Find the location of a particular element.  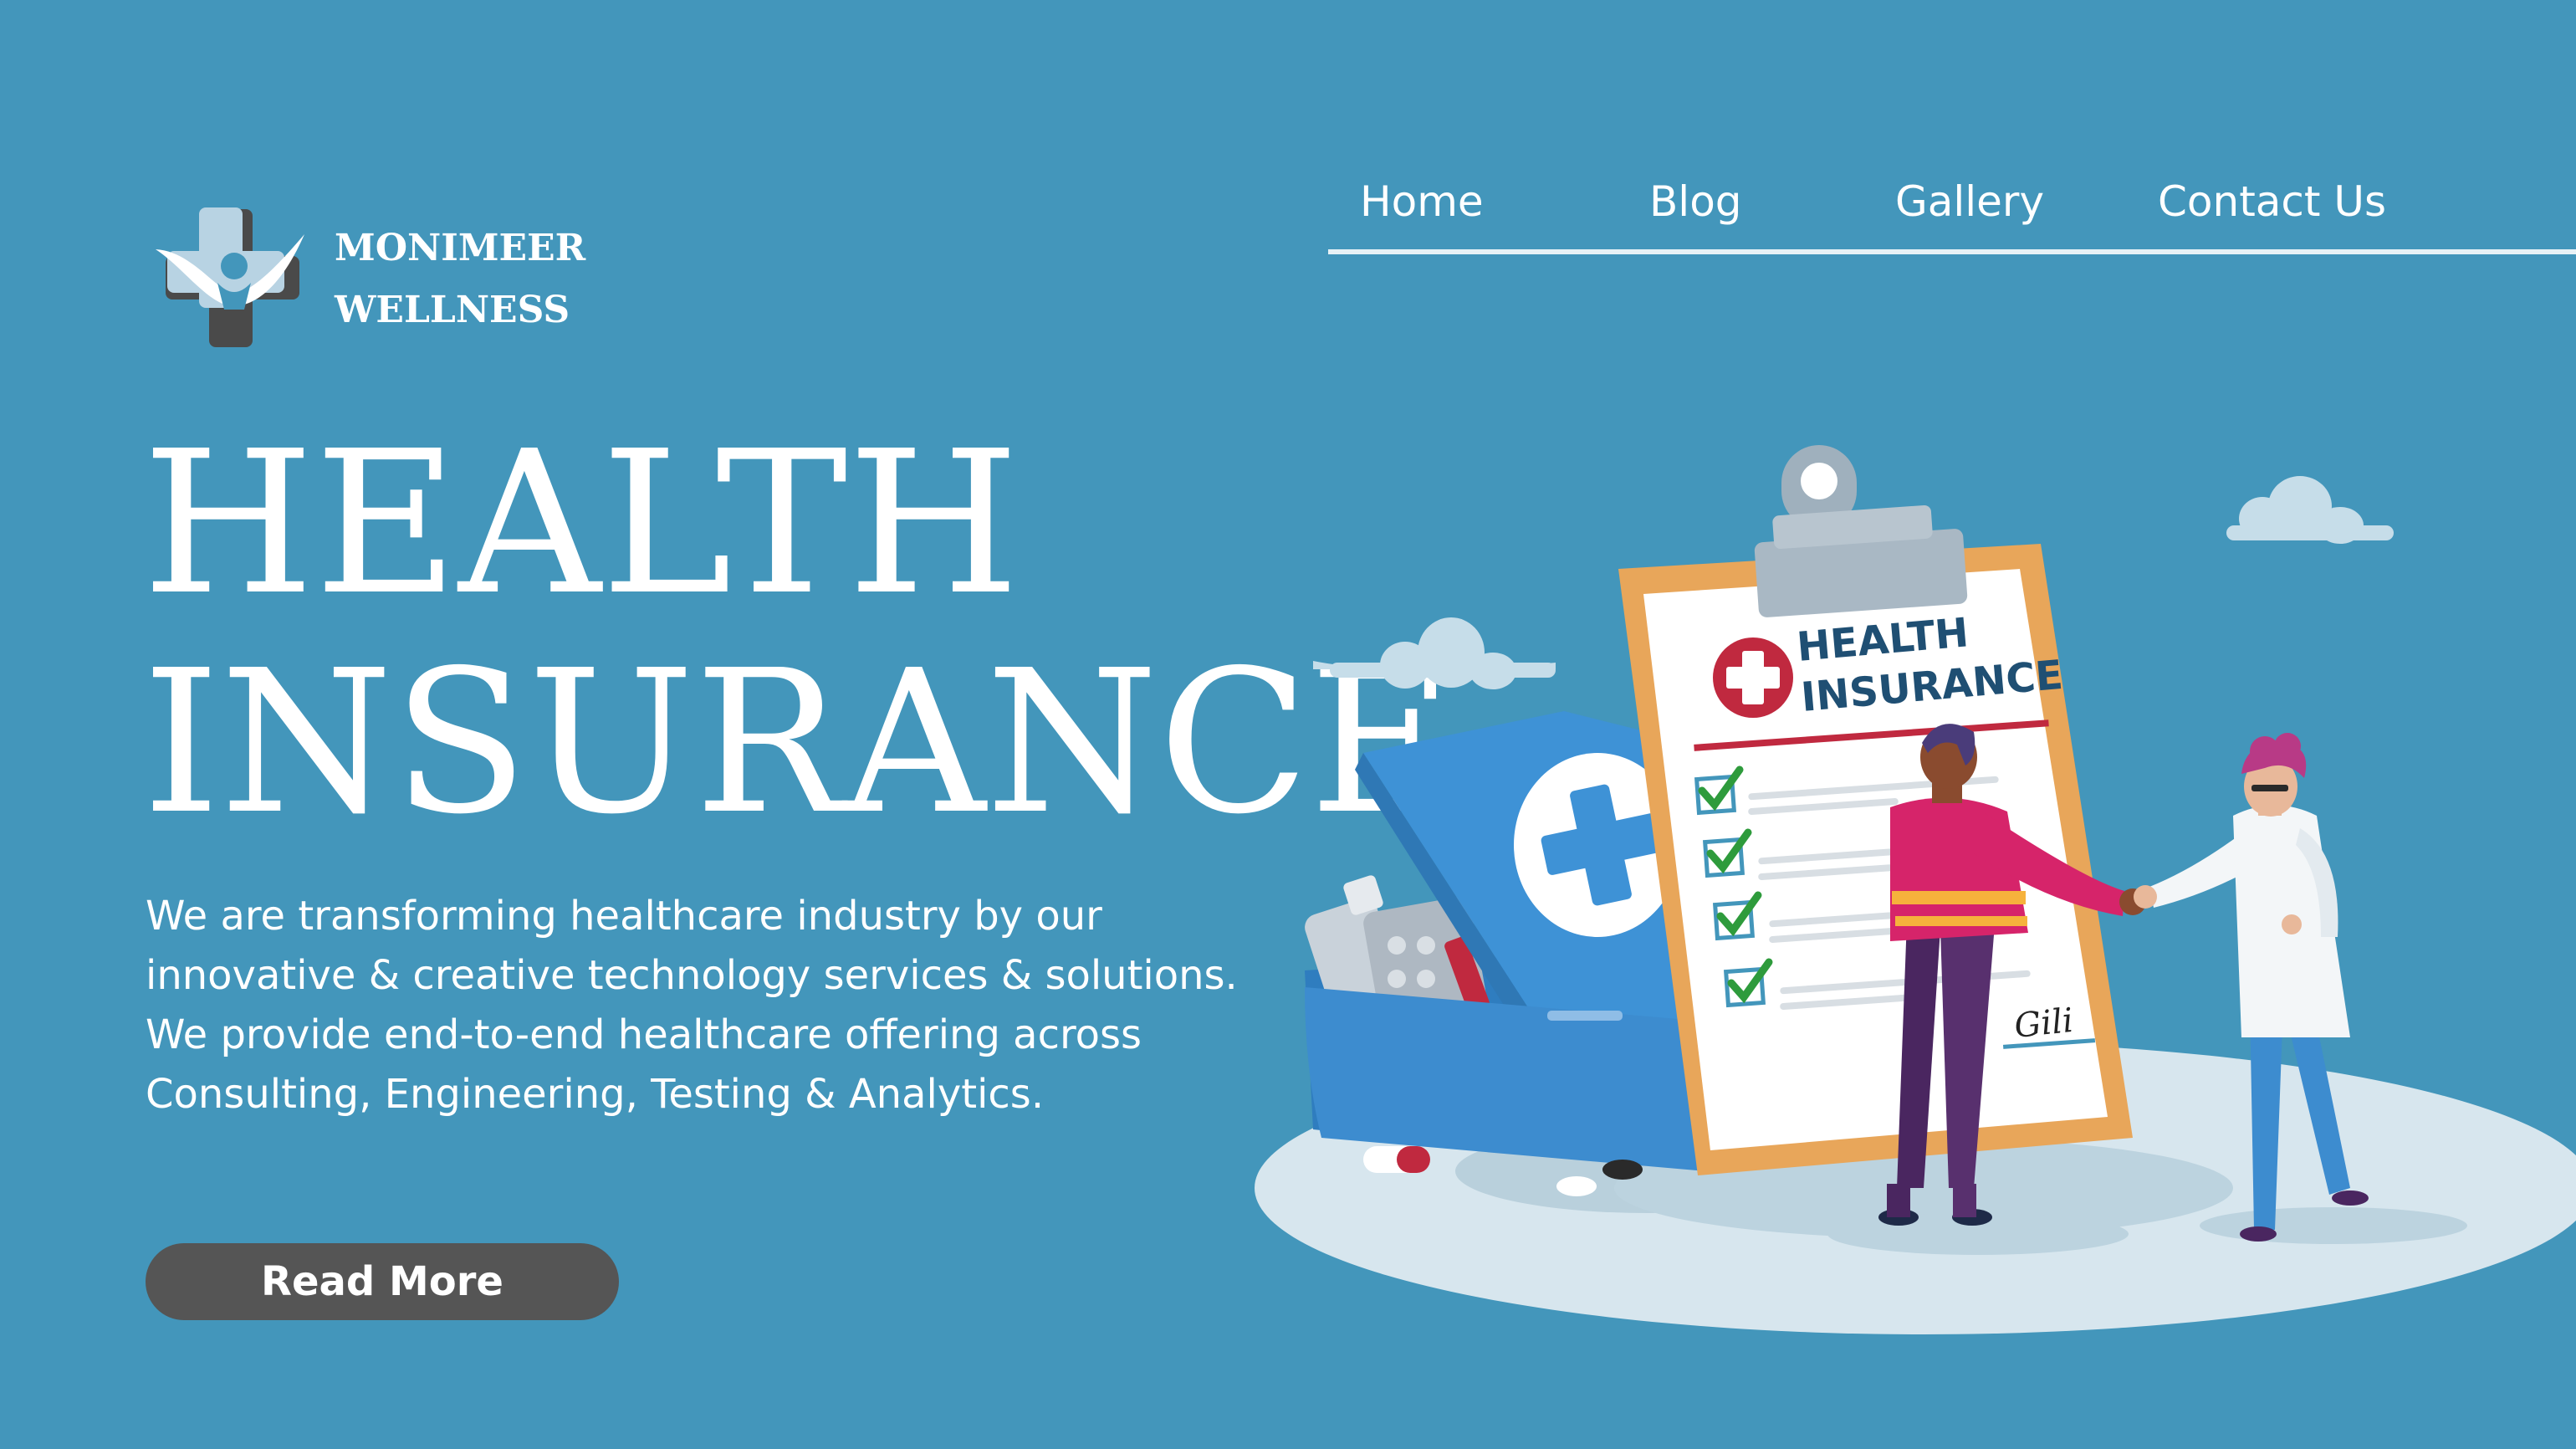

nav-item-blog: Blog is located at coordinates (1695, 201).